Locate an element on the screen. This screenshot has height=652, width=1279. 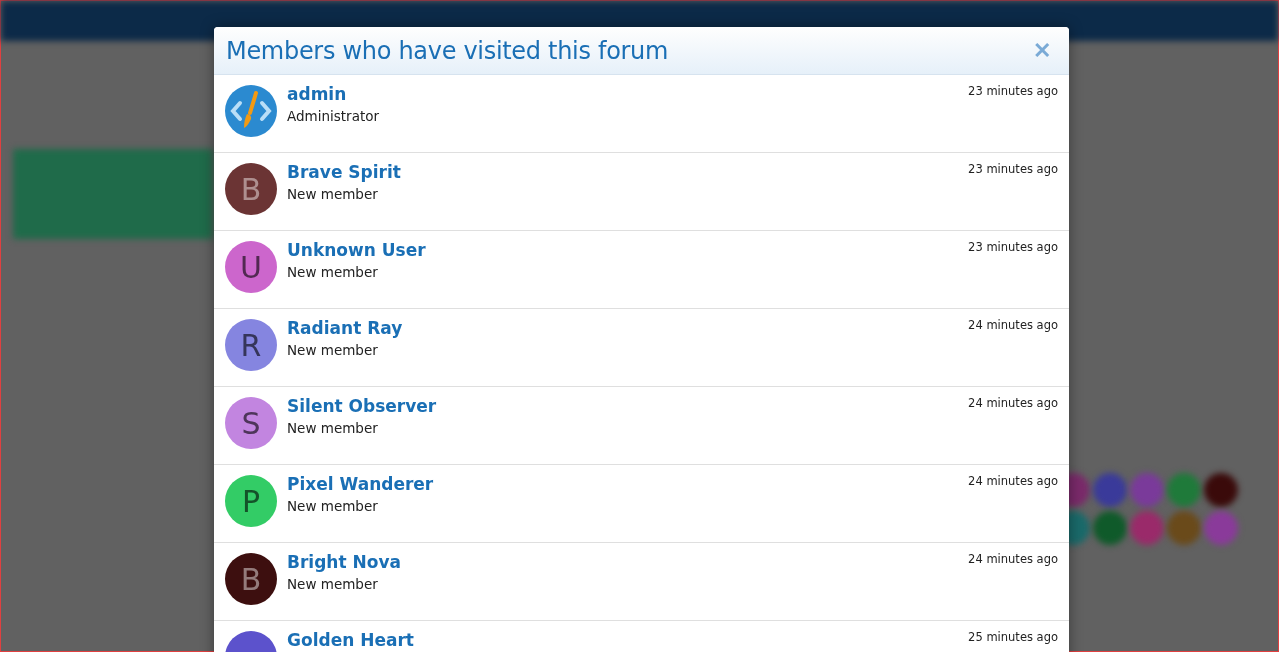
letter-avatar: U is located at coordinates (251, 267).